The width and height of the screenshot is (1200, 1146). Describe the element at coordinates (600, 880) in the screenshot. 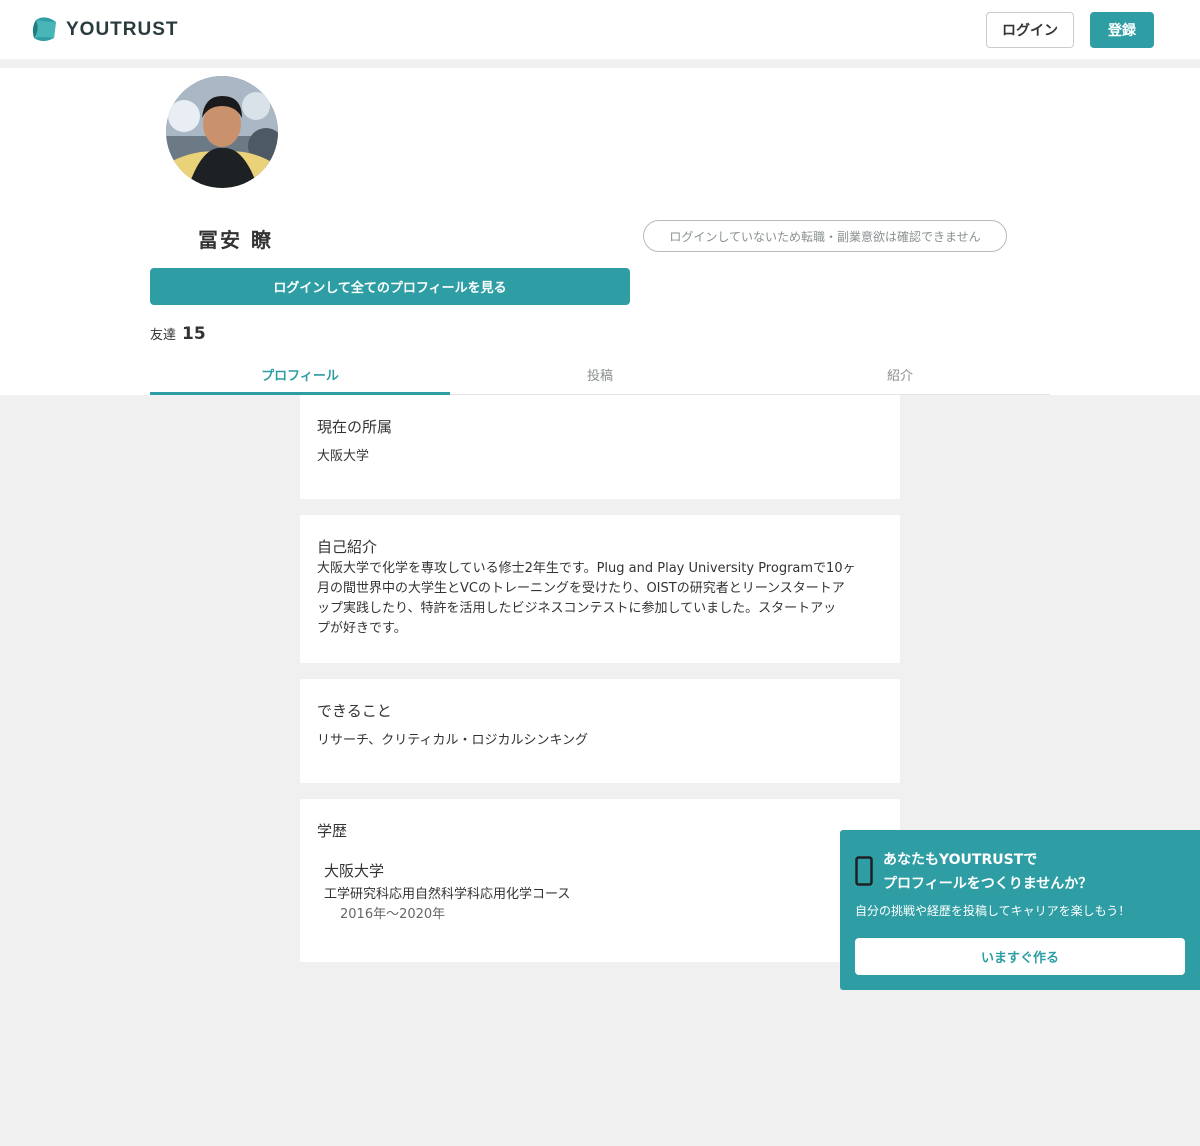

I see `education-card: 学歴 大阪大学 工学研究科応用自然科学科応用化学コース 2016年〜2020年` at that location.